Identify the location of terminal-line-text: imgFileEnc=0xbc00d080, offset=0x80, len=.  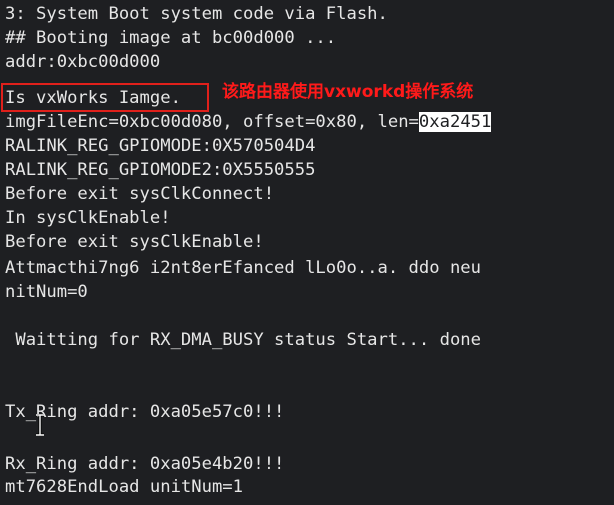
(212, 122).